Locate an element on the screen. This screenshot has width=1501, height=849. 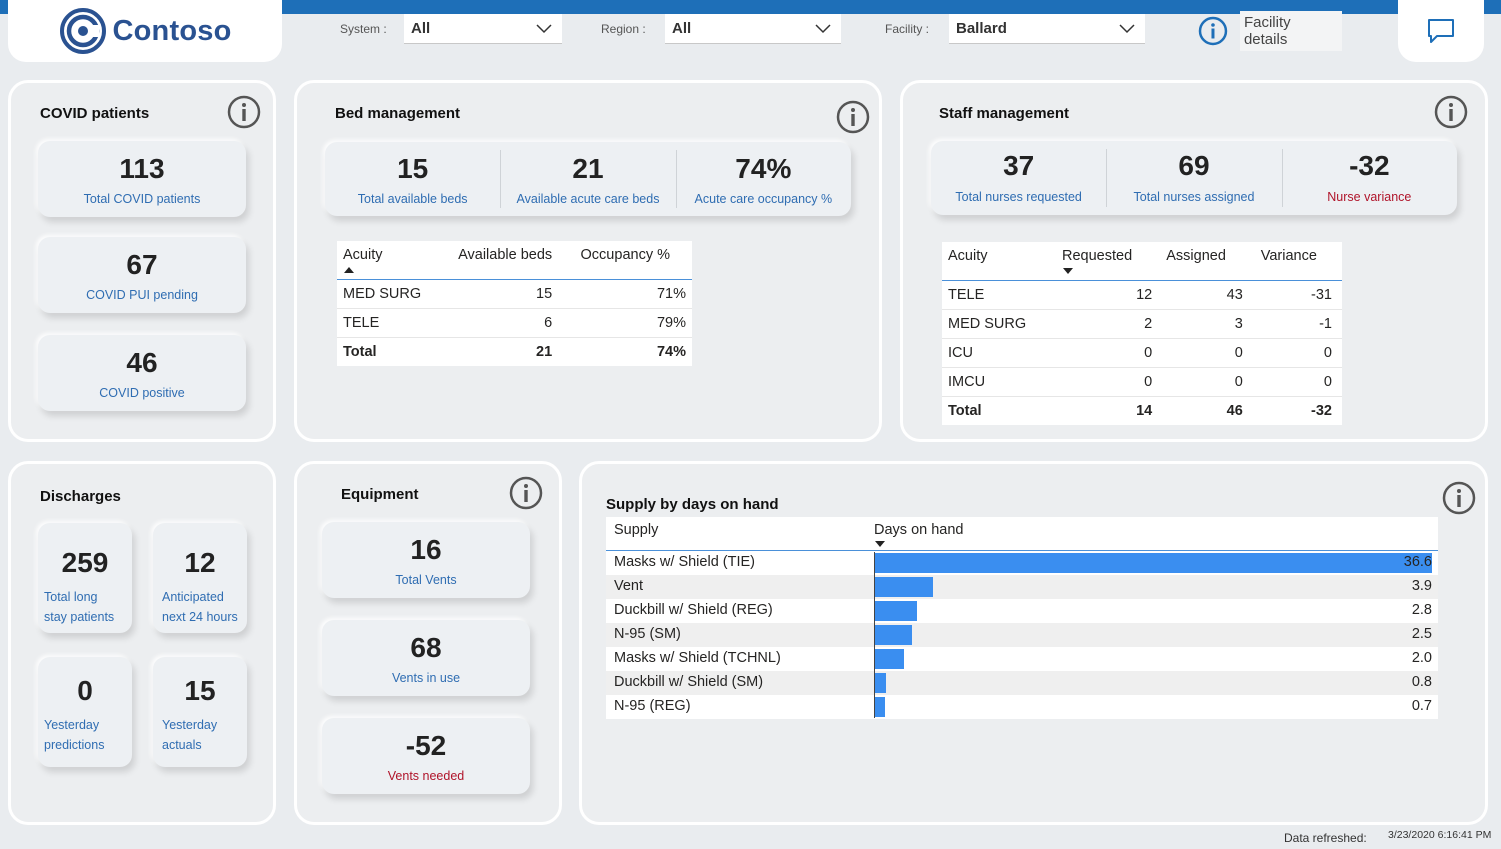
table-row: TELE 12 43 -31 is located at coordinates (1142, 295).